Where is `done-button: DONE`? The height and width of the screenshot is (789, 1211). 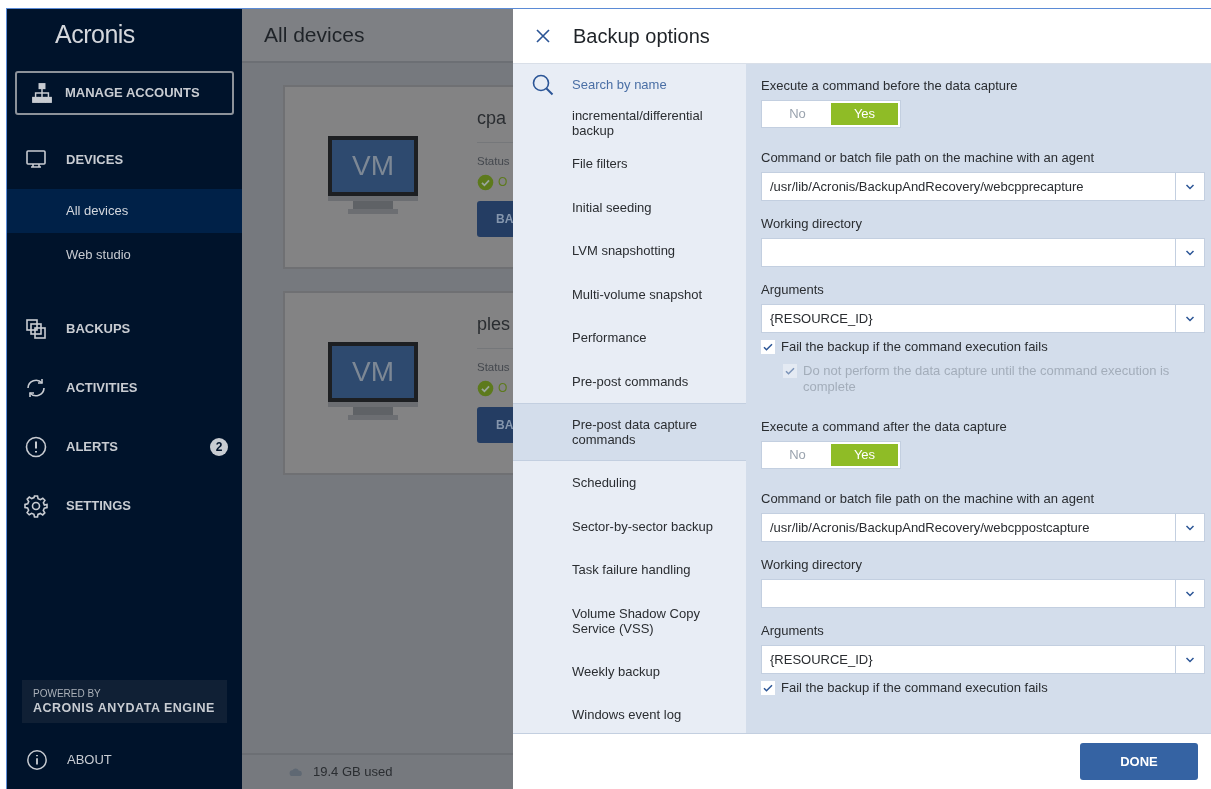 done-button: DONE is located at coordinates (1139, 761).